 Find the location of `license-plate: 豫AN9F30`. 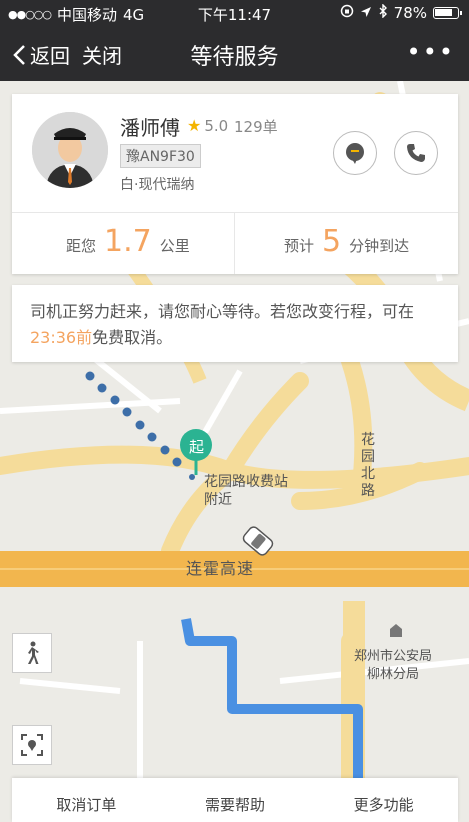

license-plate: 豫AN9F30 is located at coordinates (160, 156).